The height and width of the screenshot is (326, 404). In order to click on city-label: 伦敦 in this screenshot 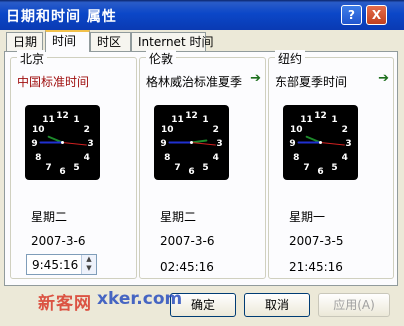, I will do `click(161, 58)`.